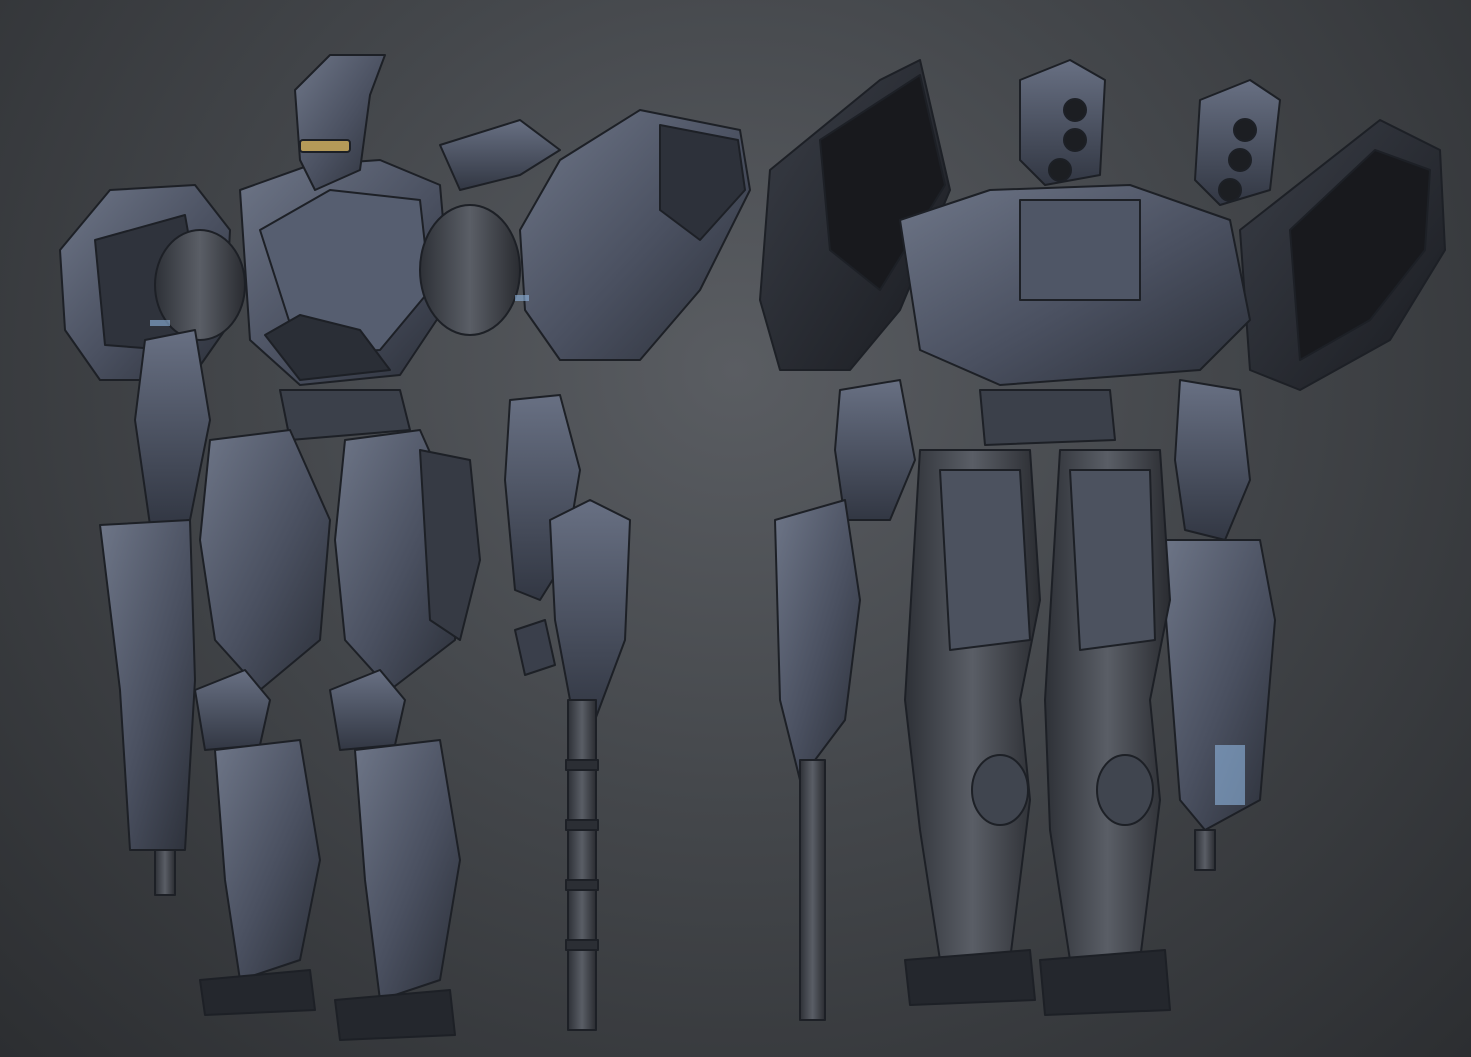  What do you see at coordinates (407, 870) in the screenshot?
I see `right-shin` at bounding box center [407, 870].